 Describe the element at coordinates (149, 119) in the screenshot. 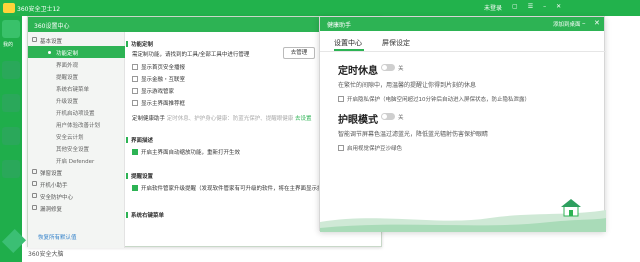

I see `health-row-label: 定制健康助手` at that location.